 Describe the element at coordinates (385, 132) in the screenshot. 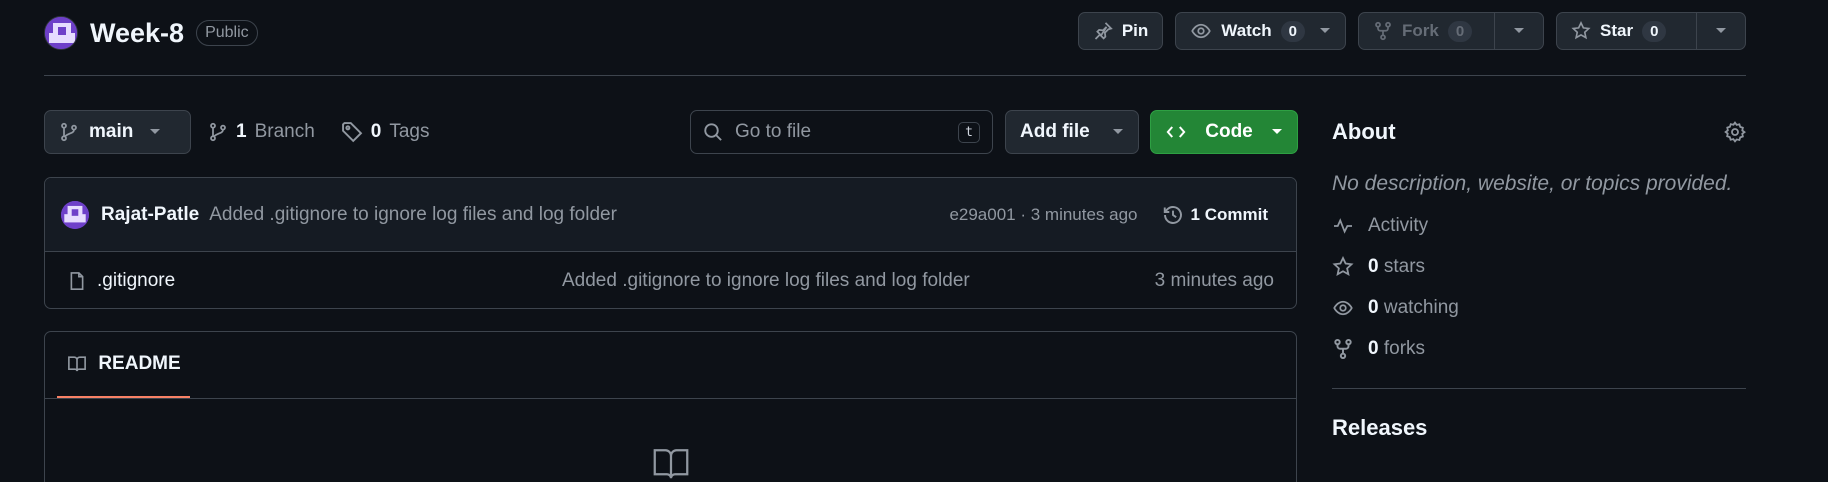

I see `tags-link: 0 Tags` at that location.